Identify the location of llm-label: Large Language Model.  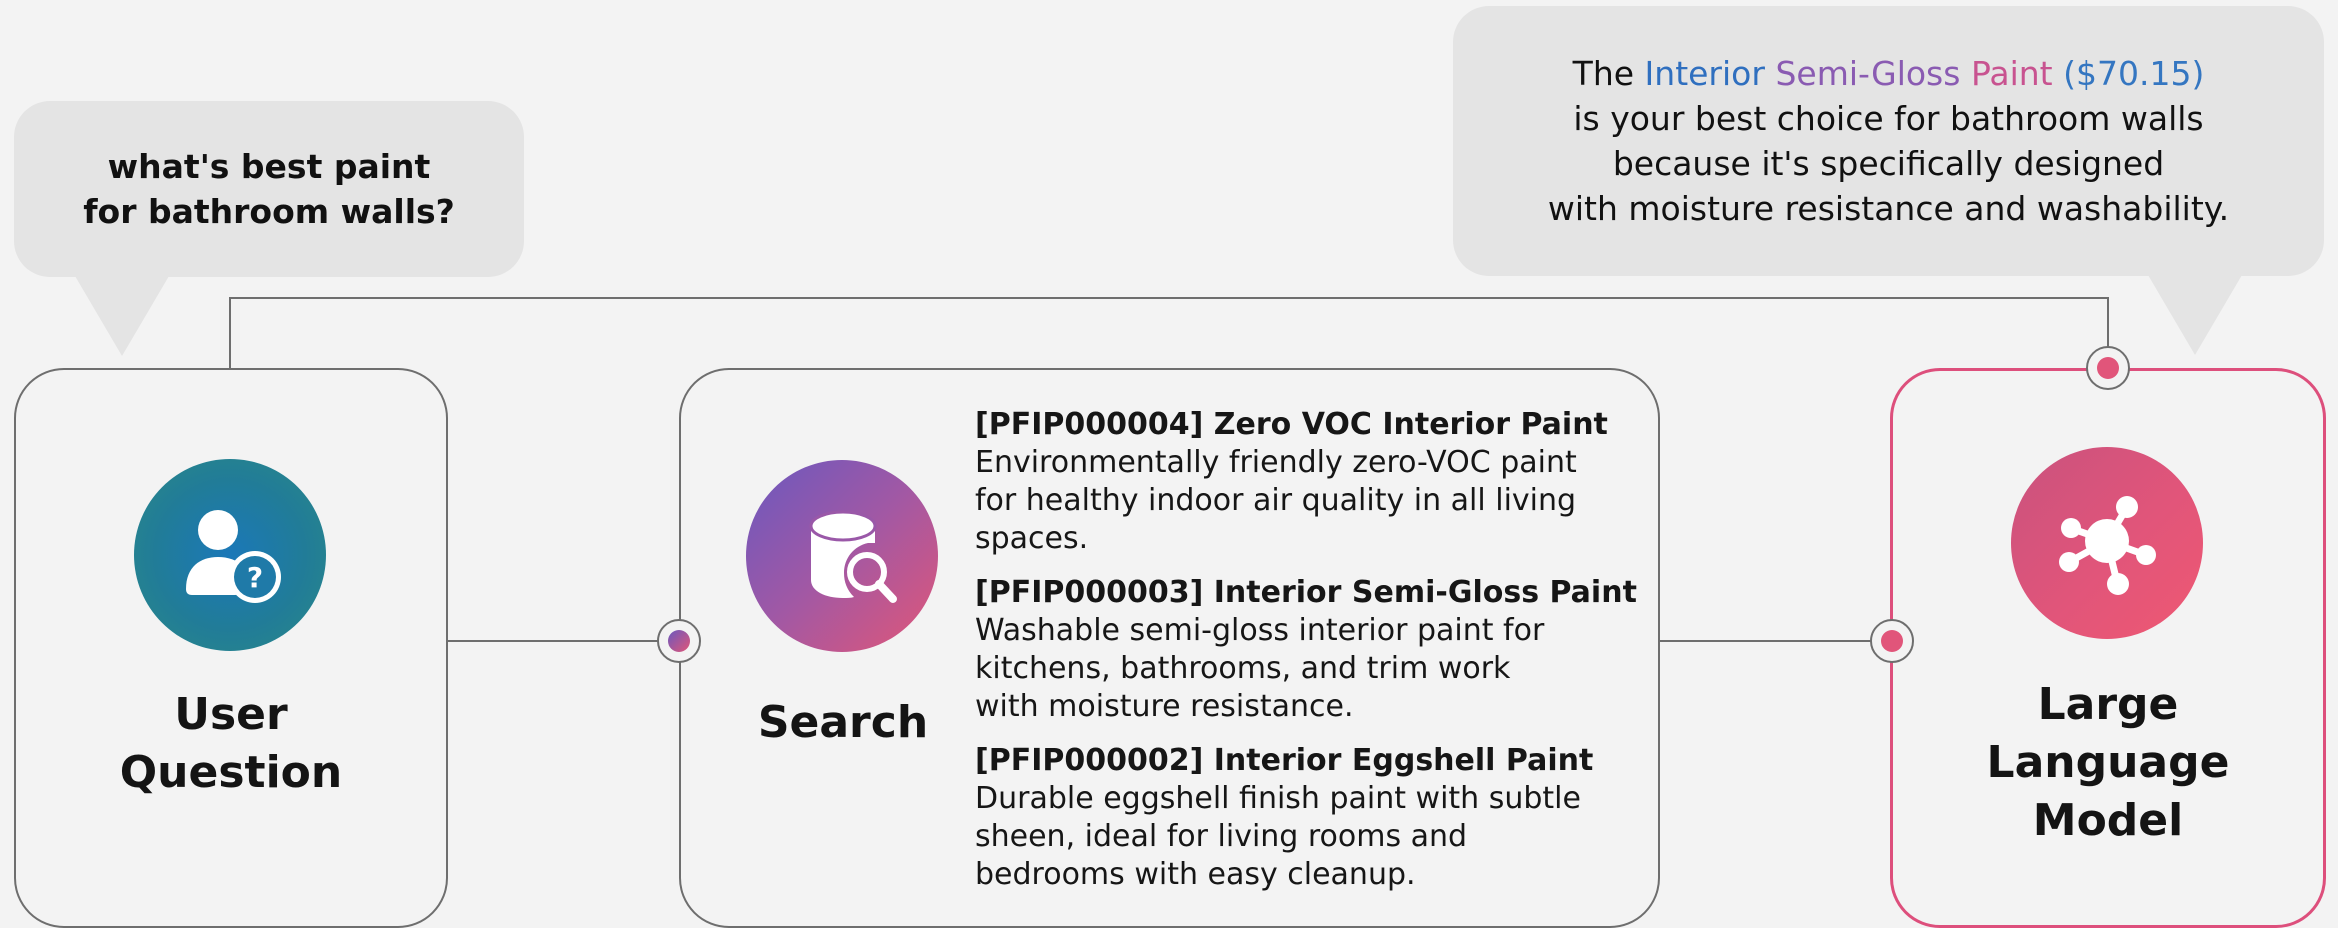
(2108, 763).